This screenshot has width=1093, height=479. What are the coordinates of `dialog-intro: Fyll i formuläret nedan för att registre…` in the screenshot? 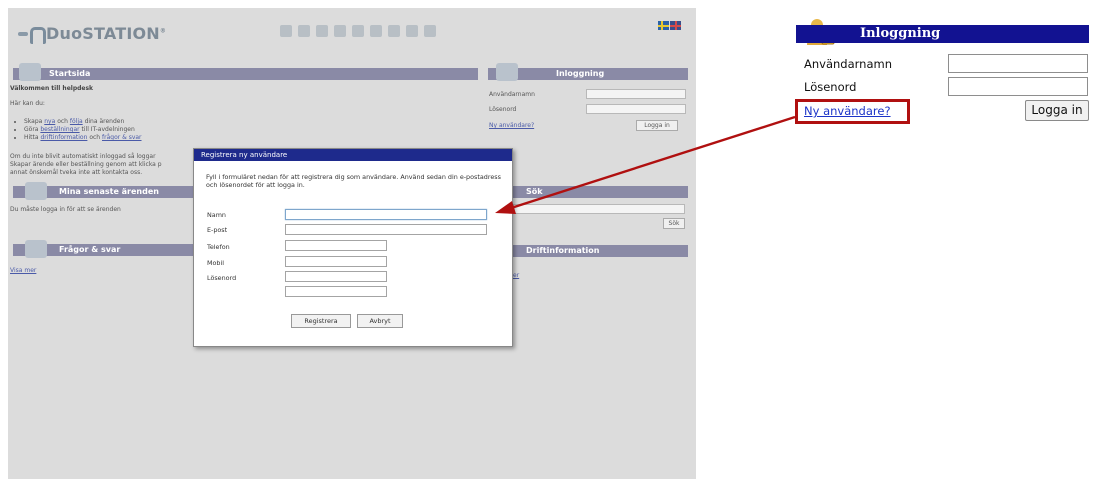 It's located at (353, 181).